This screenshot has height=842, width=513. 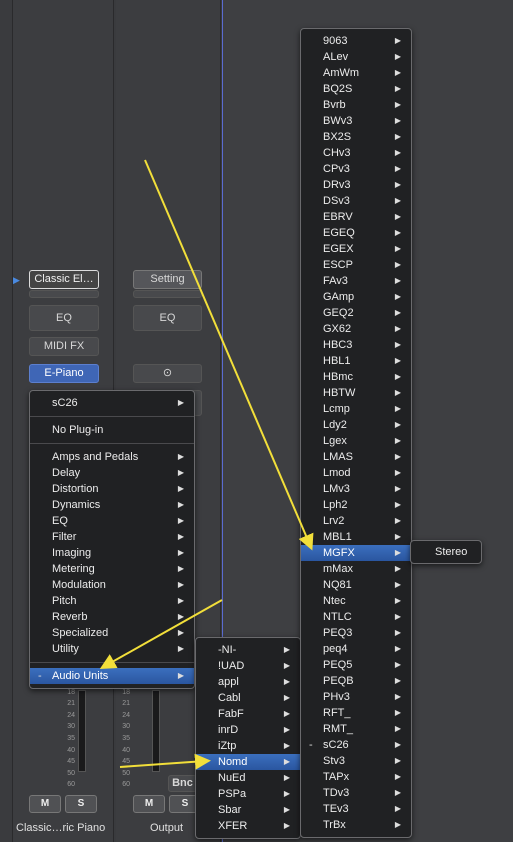 What do you see at coordinates (356, 313) in the screenshot?
I see `nomd-menu-item-geq2: GEQ2 ▶` at bounding box center [356, 313].